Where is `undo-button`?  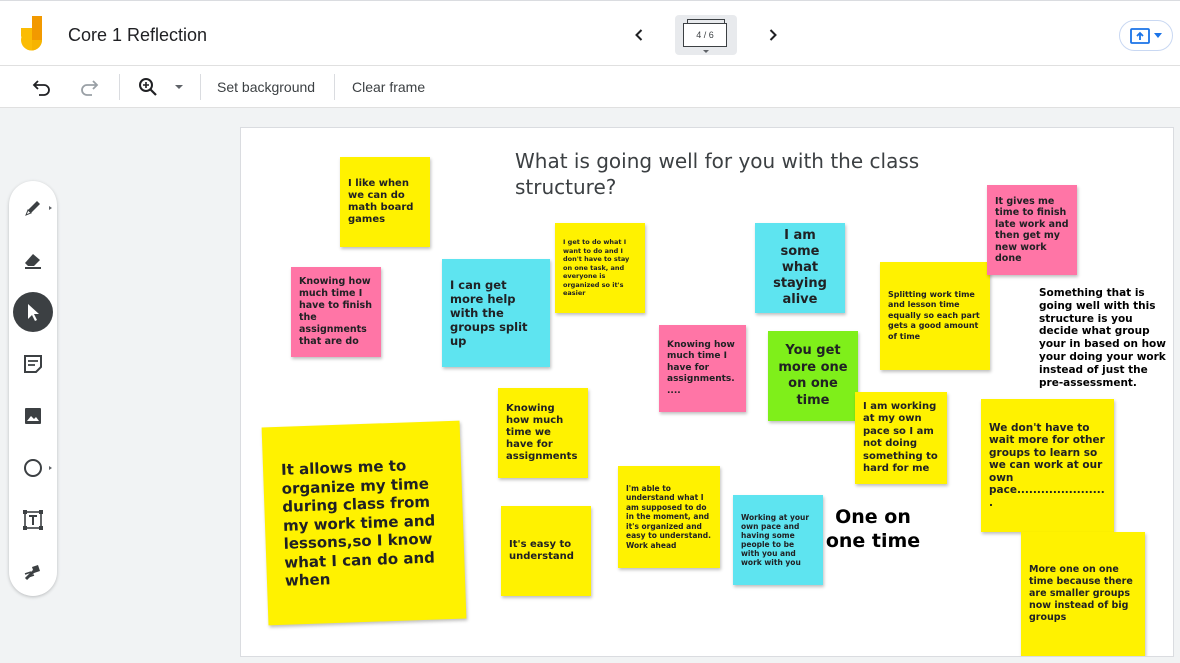 undo-button is located at coordinates (42, 87).